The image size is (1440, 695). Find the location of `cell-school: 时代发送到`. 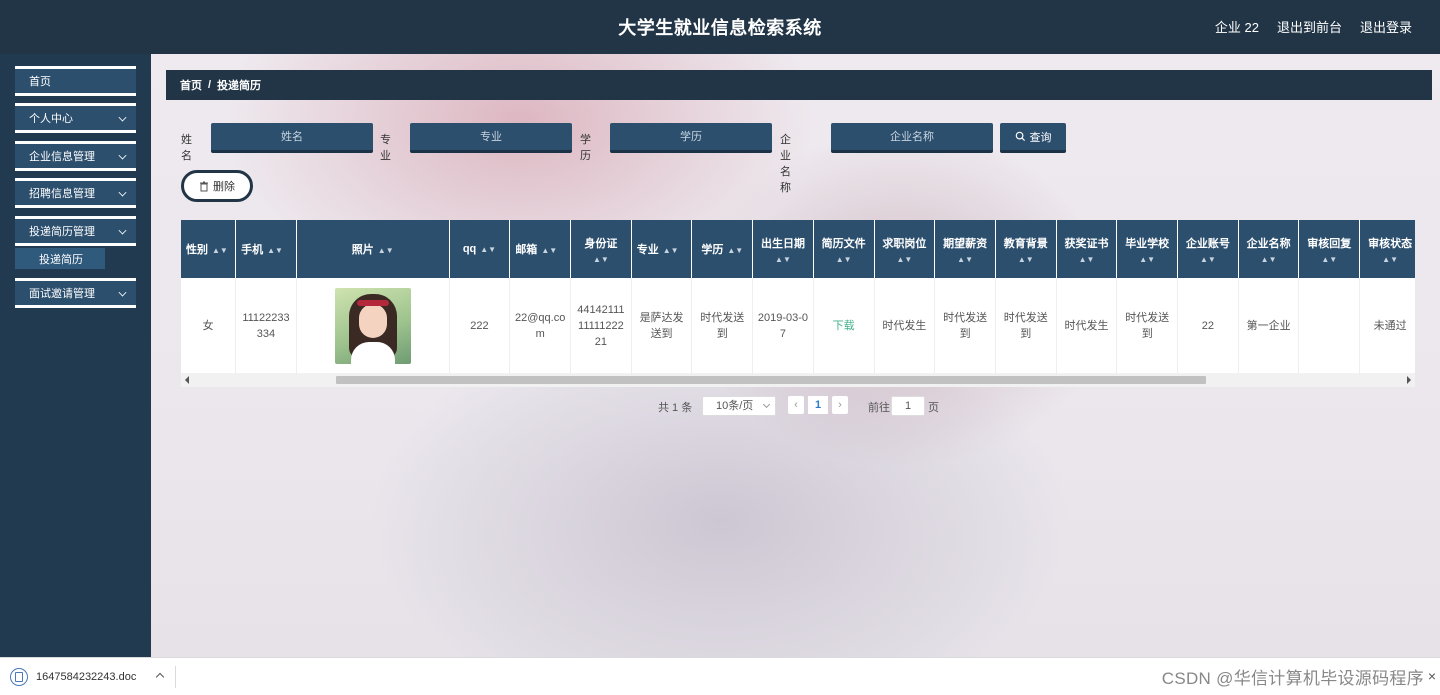

cell-school: 时代发送到 is located at coordinates (1147, 326).